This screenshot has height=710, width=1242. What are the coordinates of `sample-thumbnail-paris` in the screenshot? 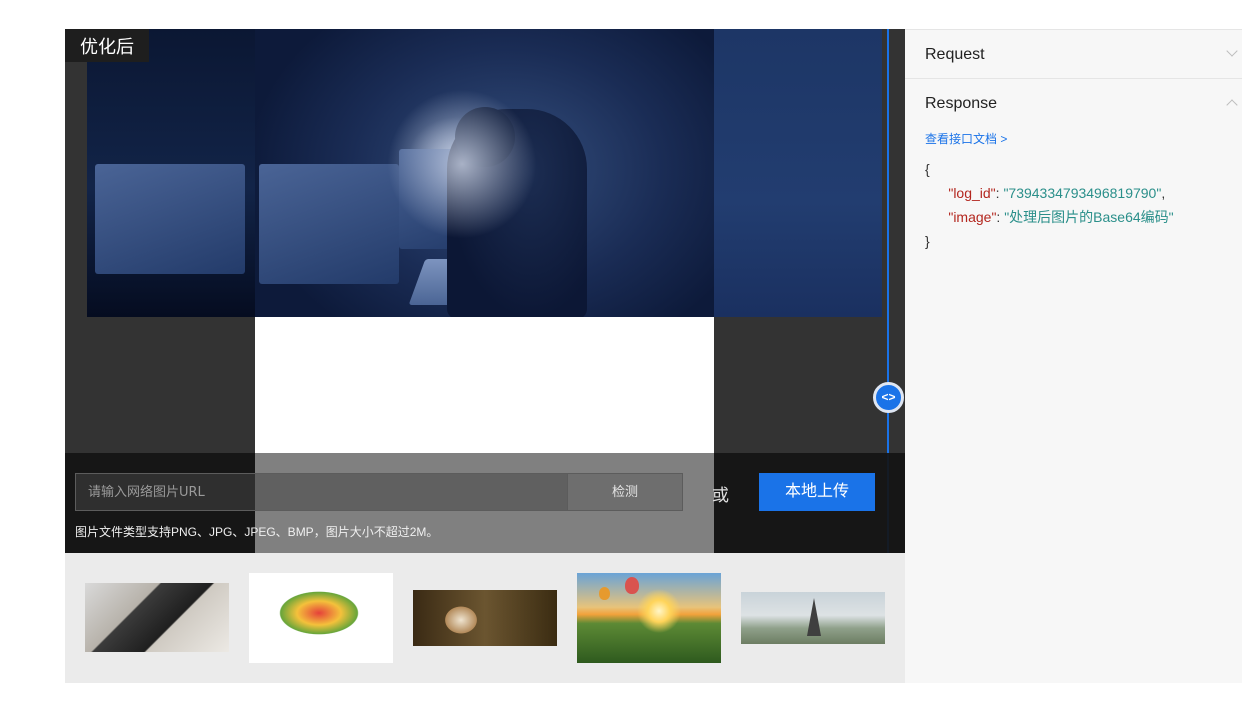 It's located at (813, 618).